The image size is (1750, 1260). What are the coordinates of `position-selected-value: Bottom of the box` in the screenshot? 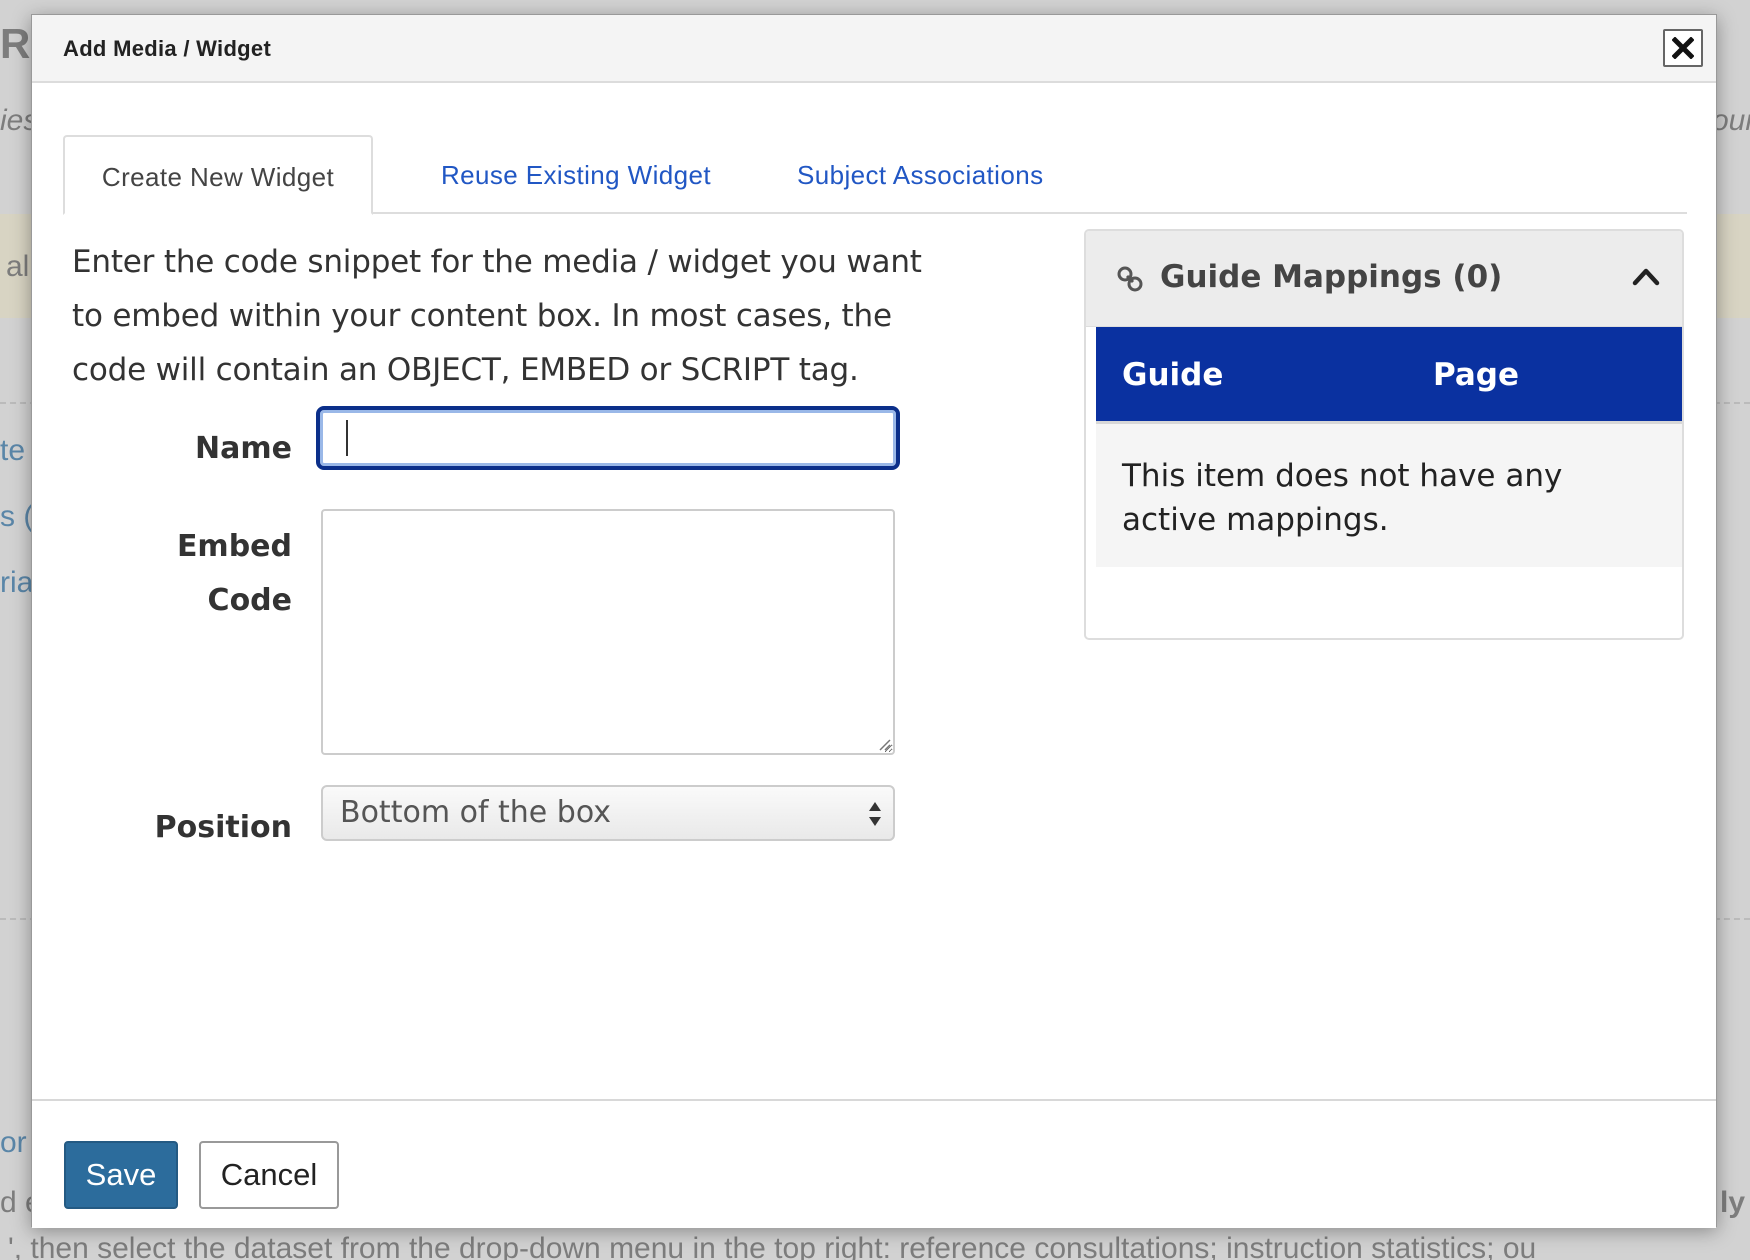 It's located at (476, 812).